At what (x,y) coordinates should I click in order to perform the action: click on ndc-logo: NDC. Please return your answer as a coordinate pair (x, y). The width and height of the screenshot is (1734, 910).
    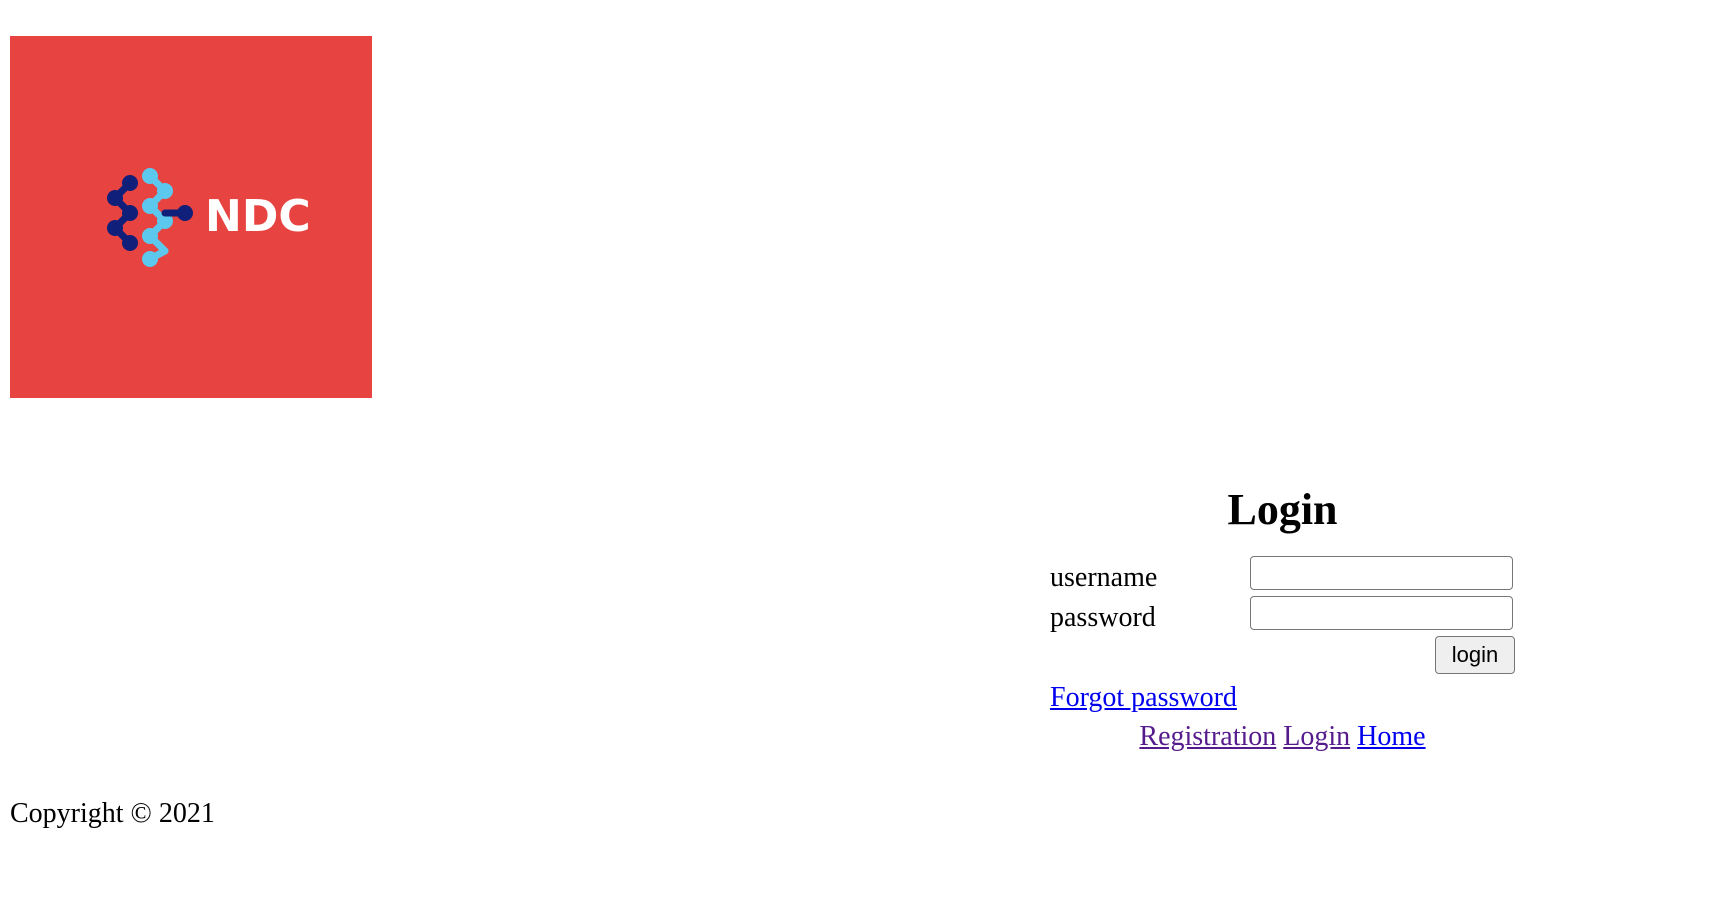
    Looking at the image, I should click on (191, 217).